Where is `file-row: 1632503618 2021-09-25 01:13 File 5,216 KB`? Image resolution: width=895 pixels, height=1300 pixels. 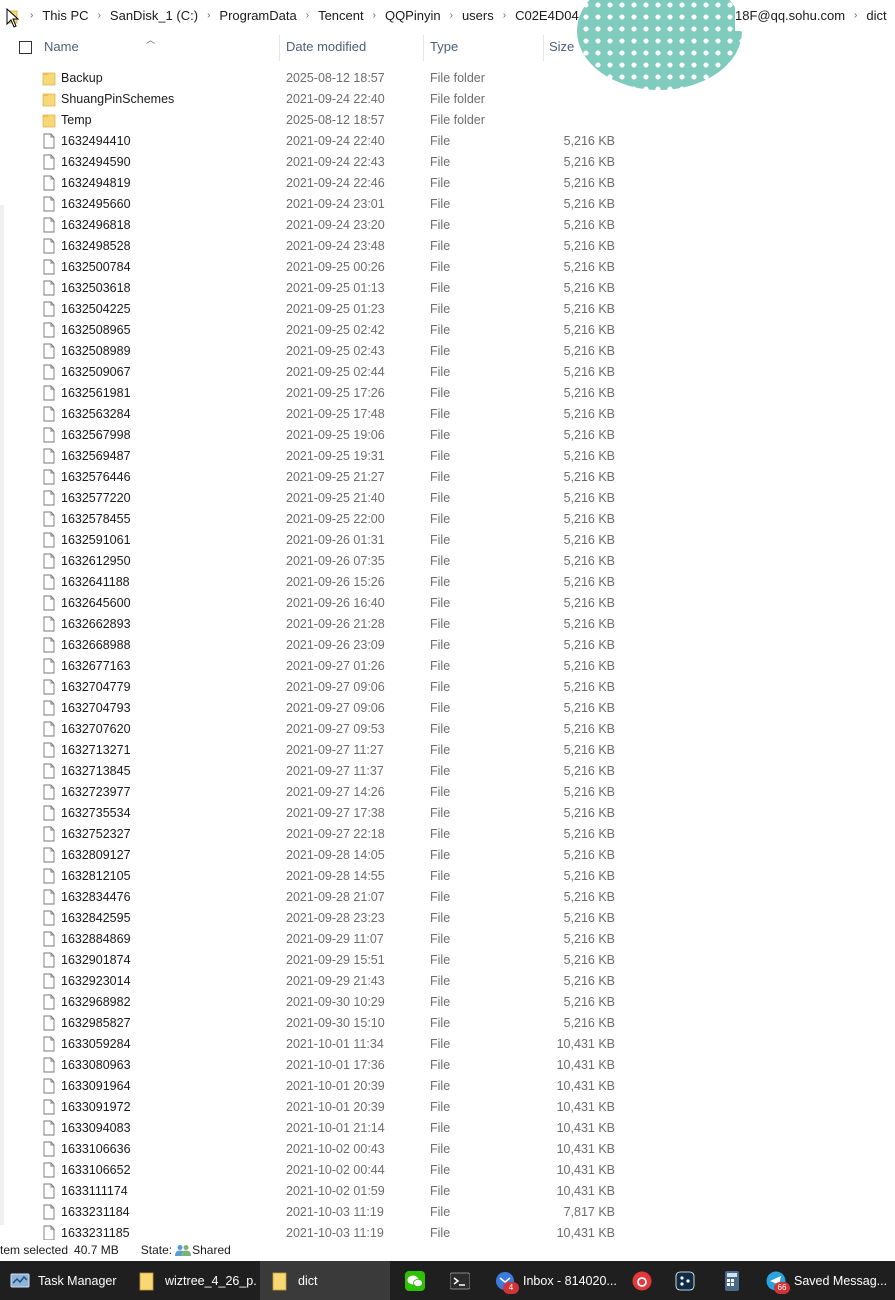
file-row: 1632503618 2021-09-25 01:13 File 5,216 KB is located at coordinates (447, 288).